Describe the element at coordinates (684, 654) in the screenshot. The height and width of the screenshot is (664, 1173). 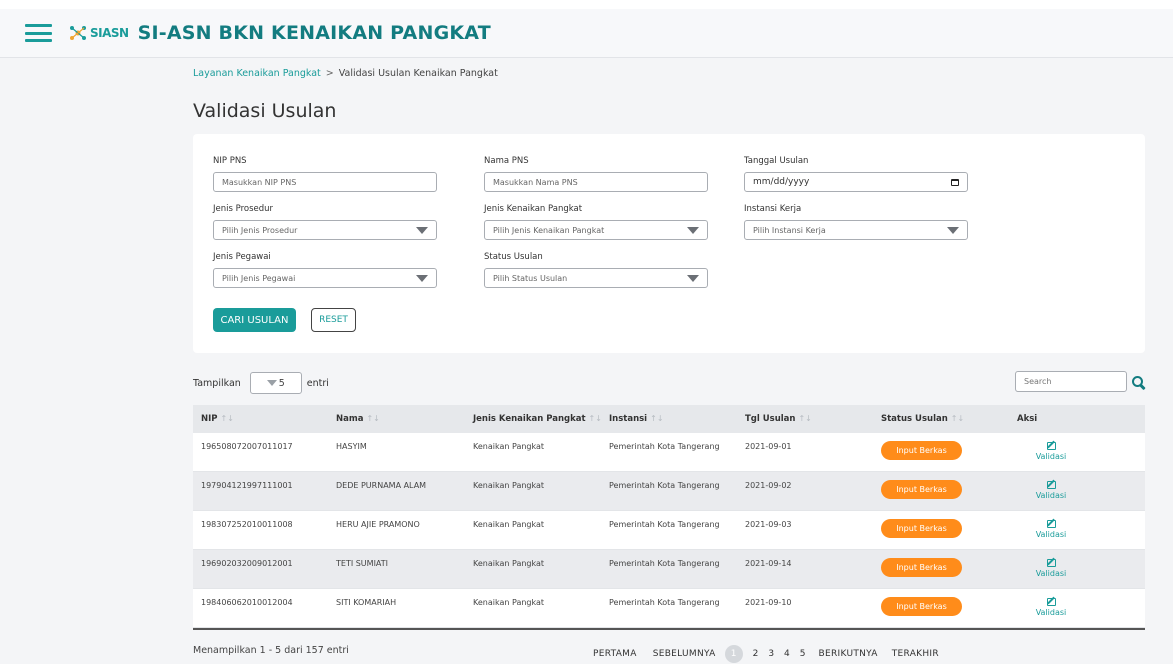
I see `pagination-prev: SEBELUMNYA` at that location.